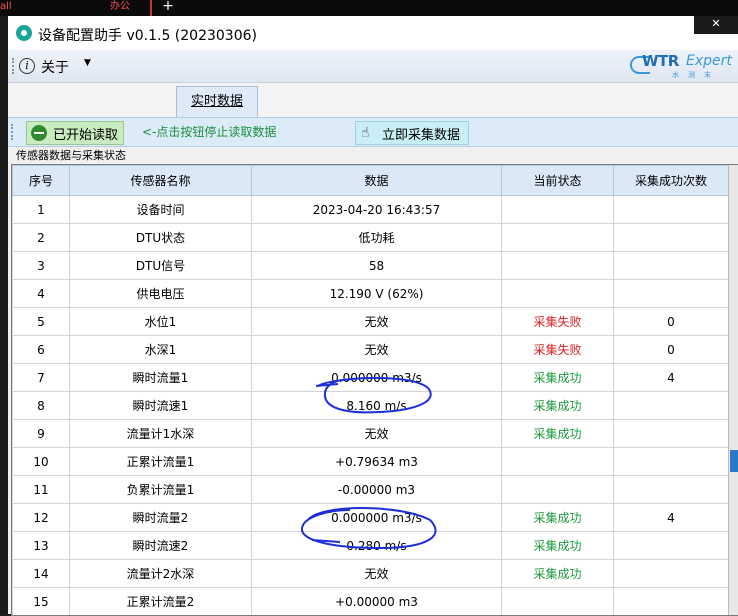 The width and height of the screenshot is (738, 616). I want to click on about-menu: 关于, so click(55, 67).